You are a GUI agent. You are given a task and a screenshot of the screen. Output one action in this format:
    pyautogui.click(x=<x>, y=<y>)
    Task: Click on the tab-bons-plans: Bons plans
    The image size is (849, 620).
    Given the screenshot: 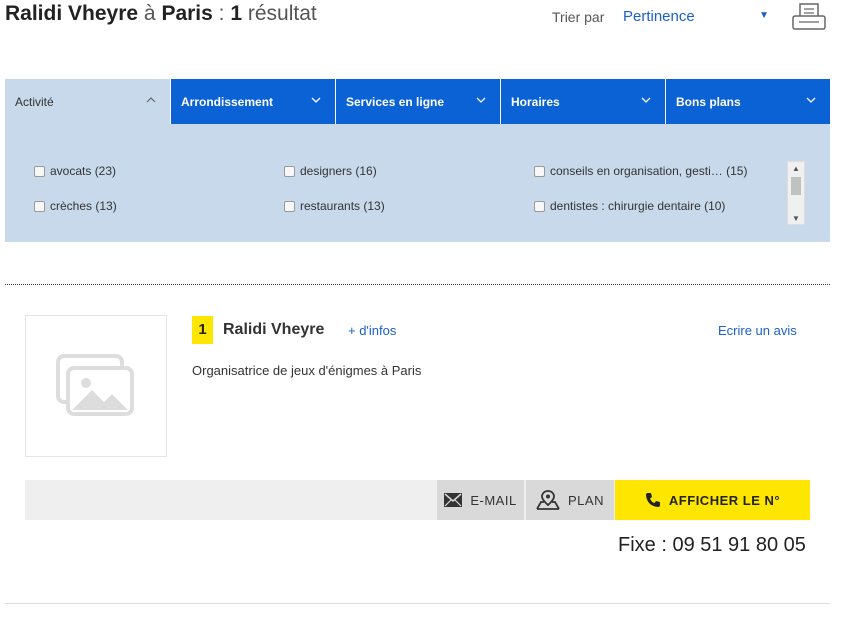 What is the action you would take?
    pyautogui.click(x=747, y=101)
    